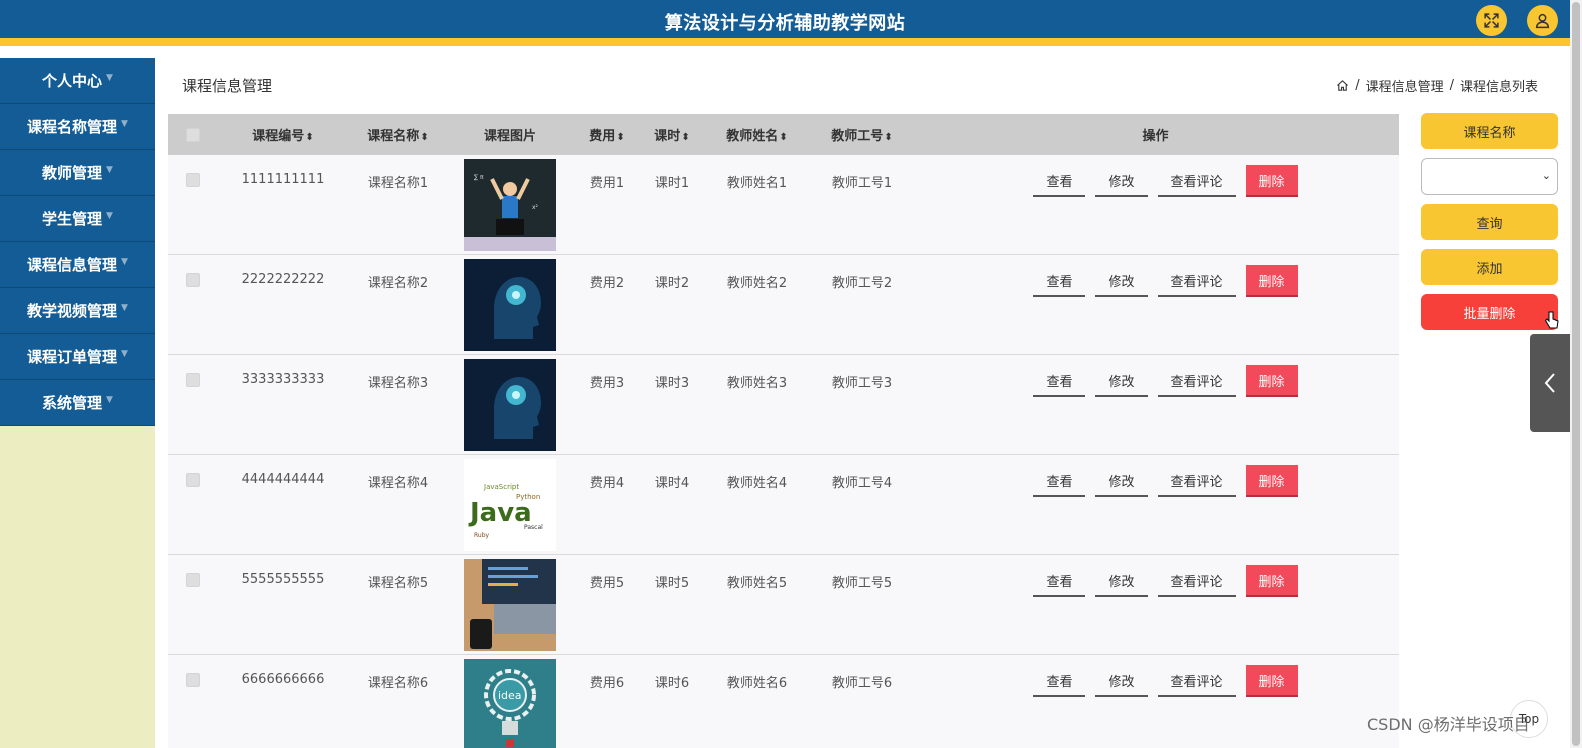 This screenshot has width=1582, height=748. What do you see at coordinates (1405, 85) in the screenshot?
I see `breadcrumb-item: 课程信息管理` at bounding box center [1405, 85].